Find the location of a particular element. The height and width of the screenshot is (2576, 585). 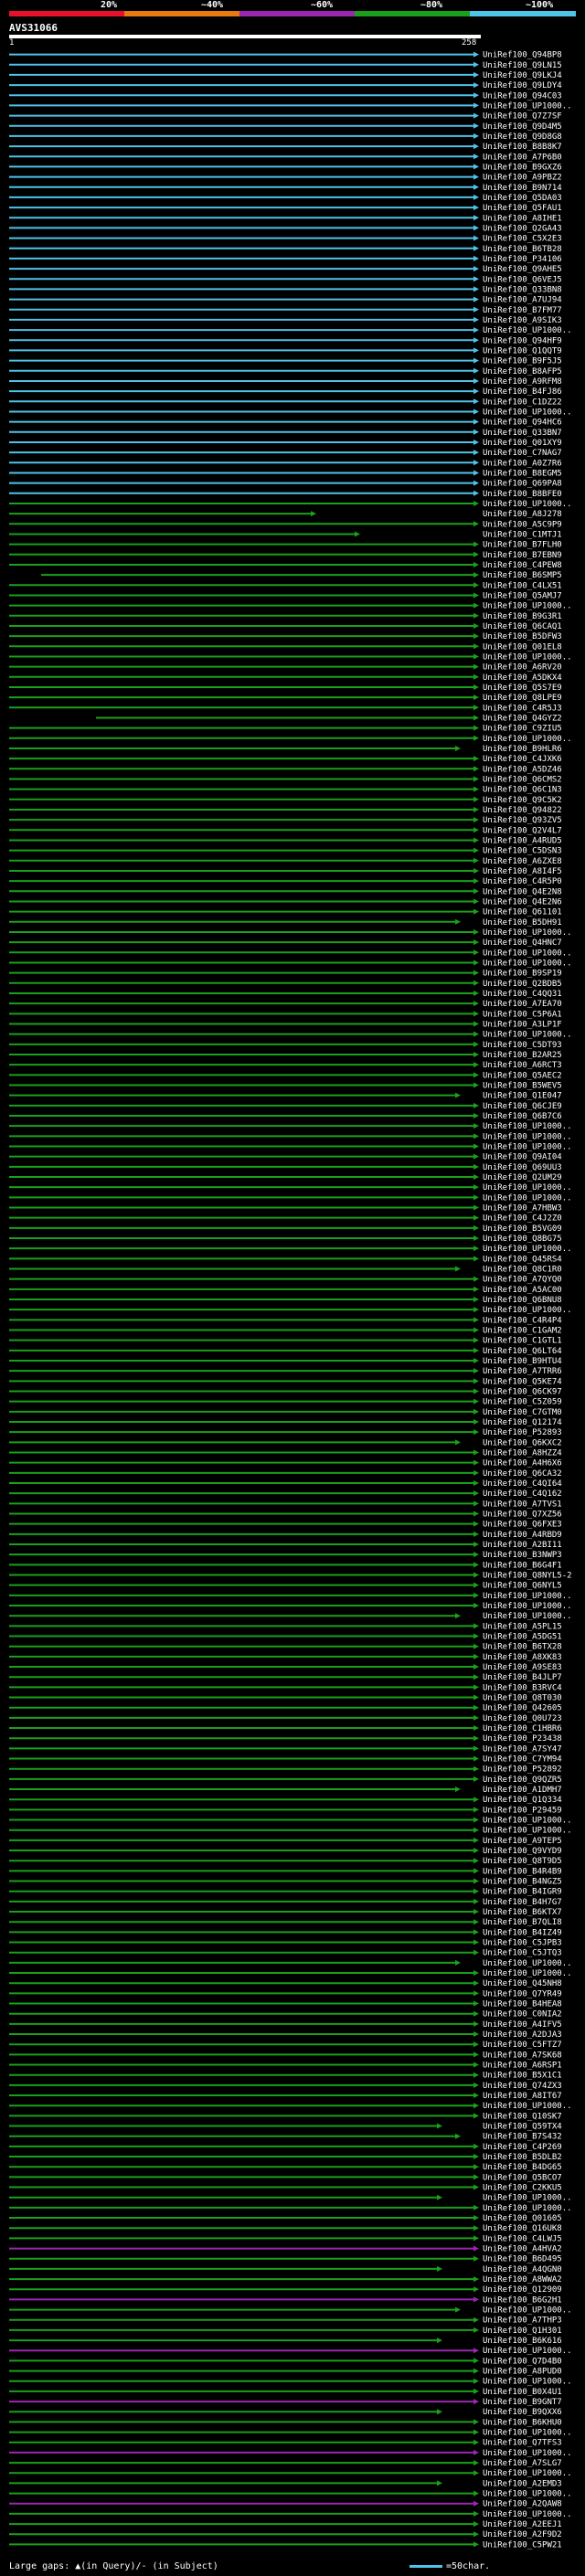

hit-label: UniRef100_C9ZIU5 is located at coordinates (522, 729).